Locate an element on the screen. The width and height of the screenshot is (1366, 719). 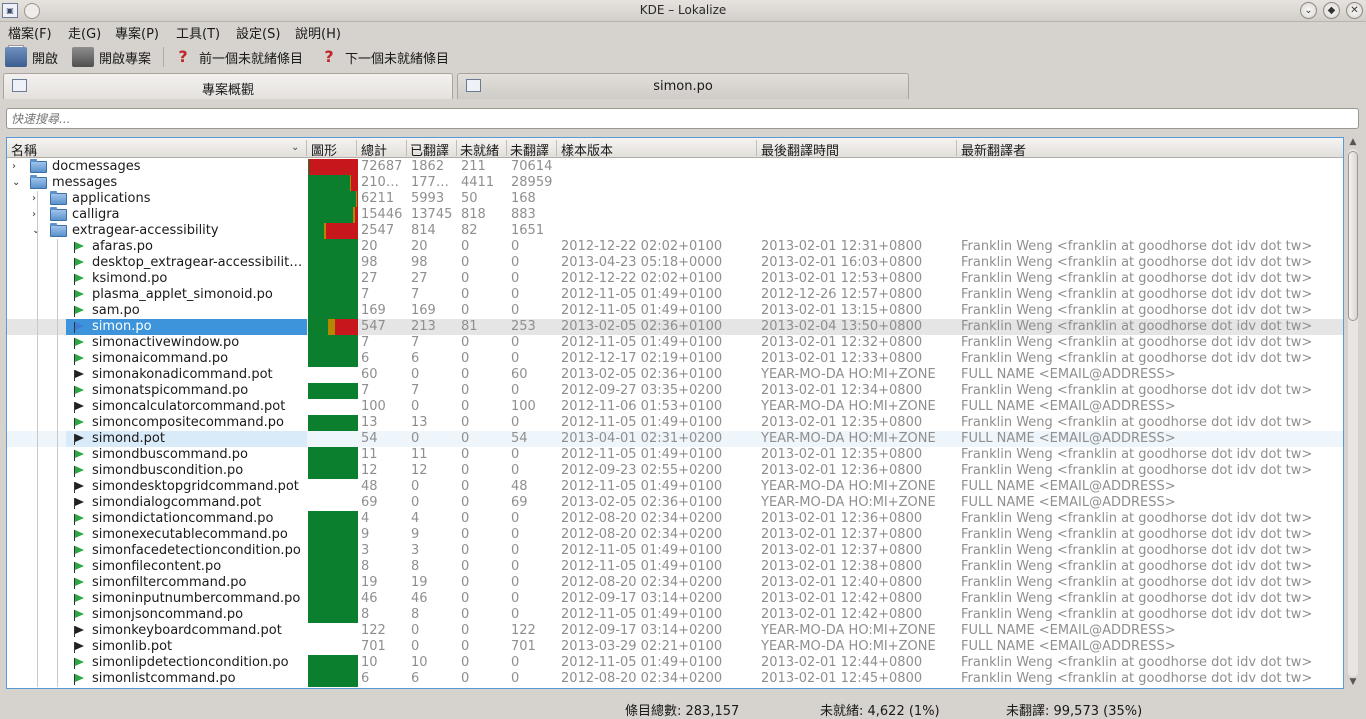
column-last-translation: 最後翻譯時間 is located at coordinates (800, 149).